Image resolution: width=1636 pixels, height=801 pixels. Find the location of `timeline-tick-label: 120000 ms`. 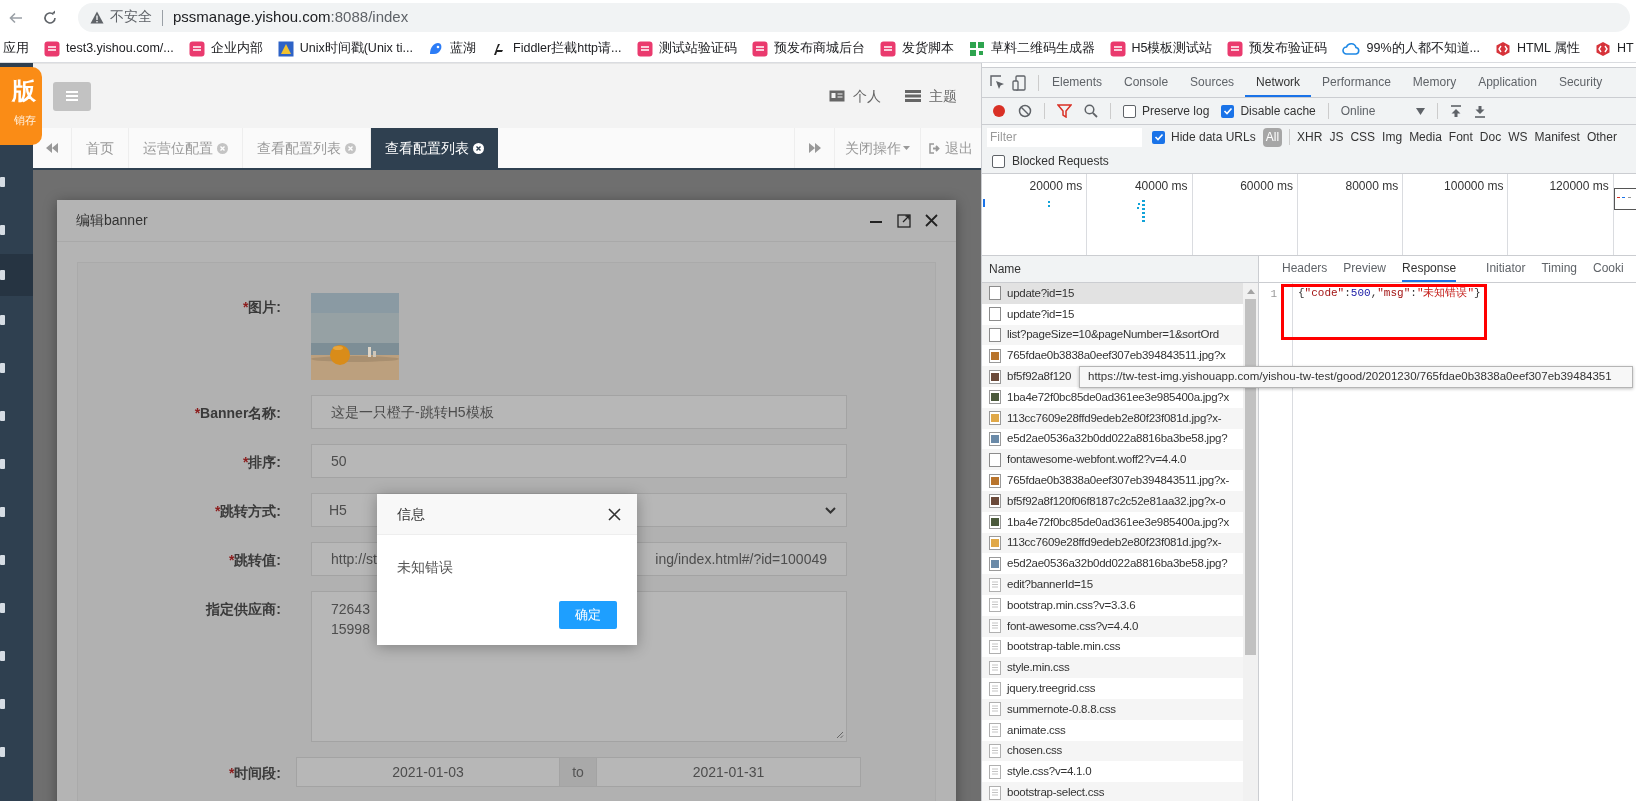

timeline-tick-label: 120000 ms is located at coordinates (1579, 186).